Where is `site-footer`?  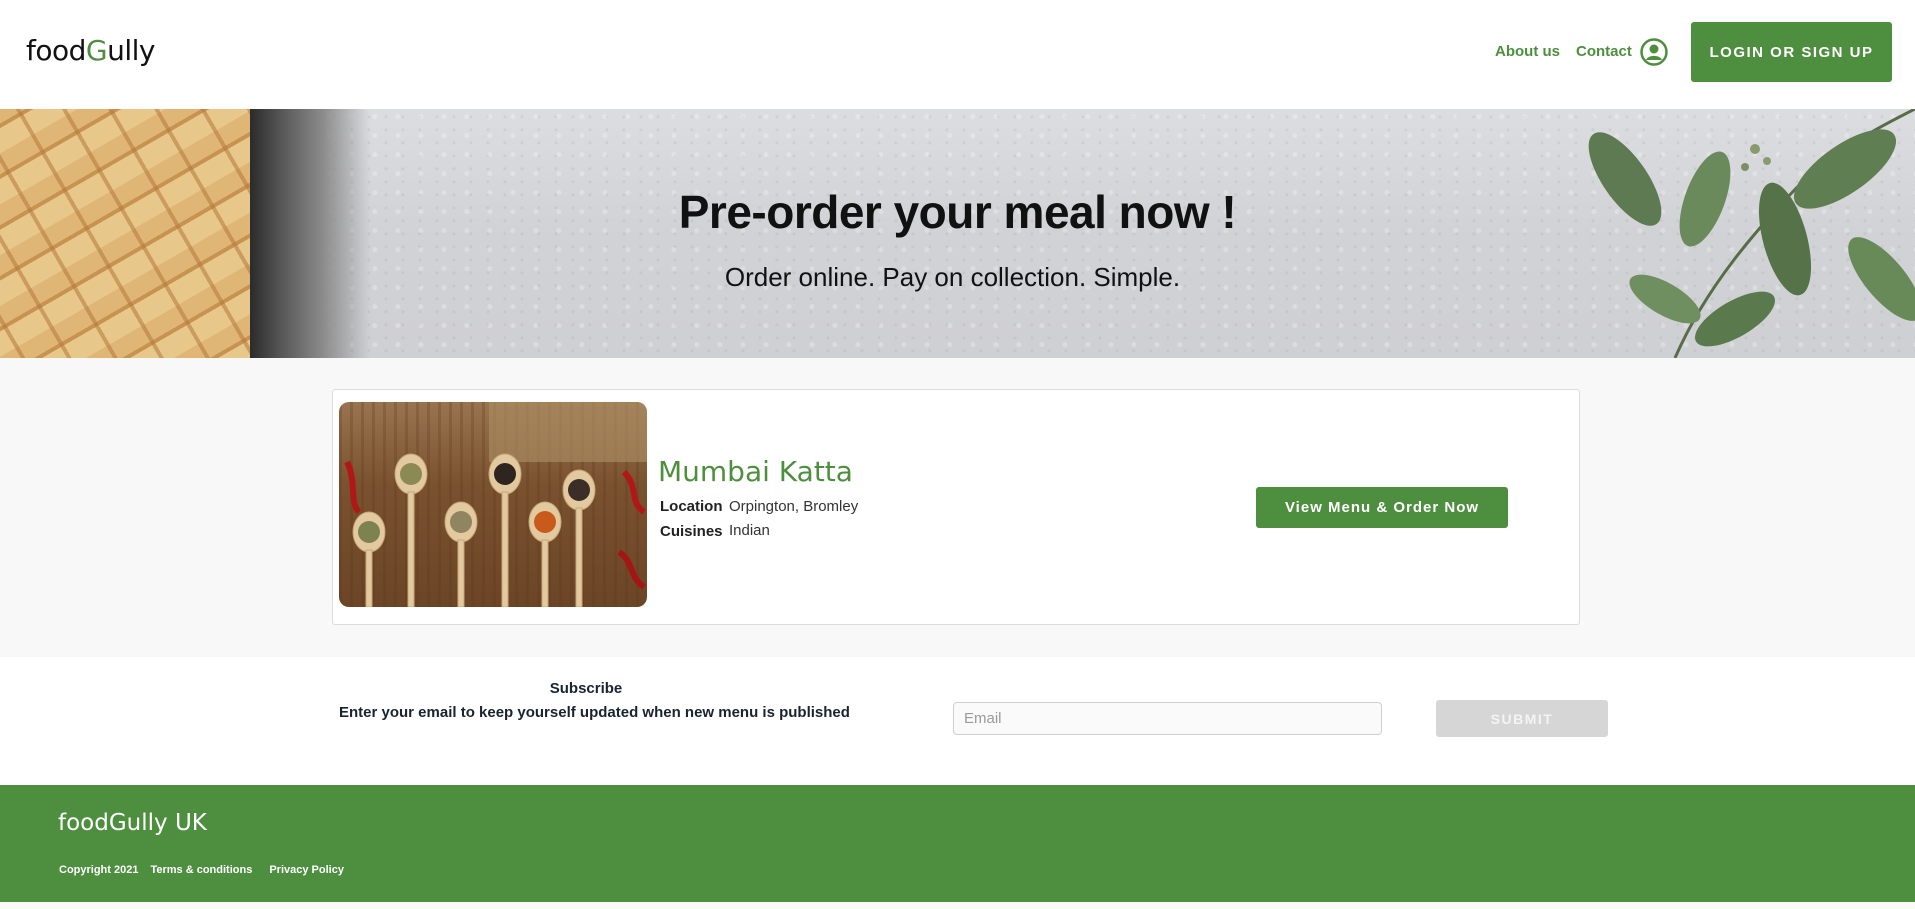 site-footer is located at coordinates (957, 843).